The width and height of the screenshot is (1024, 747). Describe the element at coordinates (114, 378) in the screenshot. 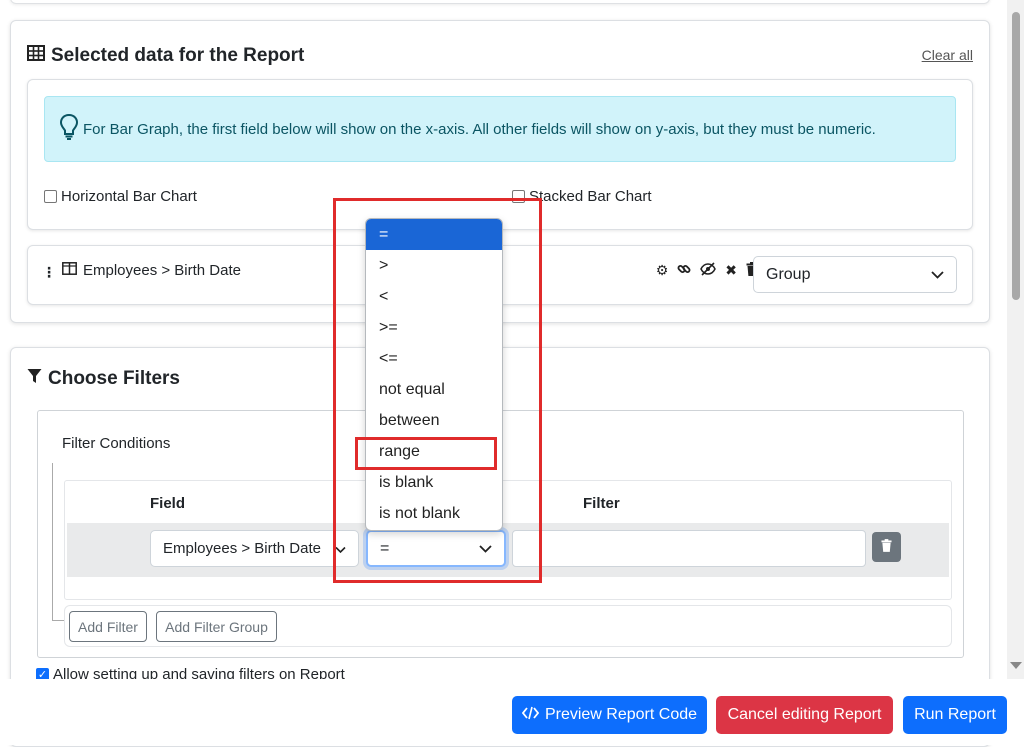

I see `choose-filters-title-text: Choose Filters` at that location.